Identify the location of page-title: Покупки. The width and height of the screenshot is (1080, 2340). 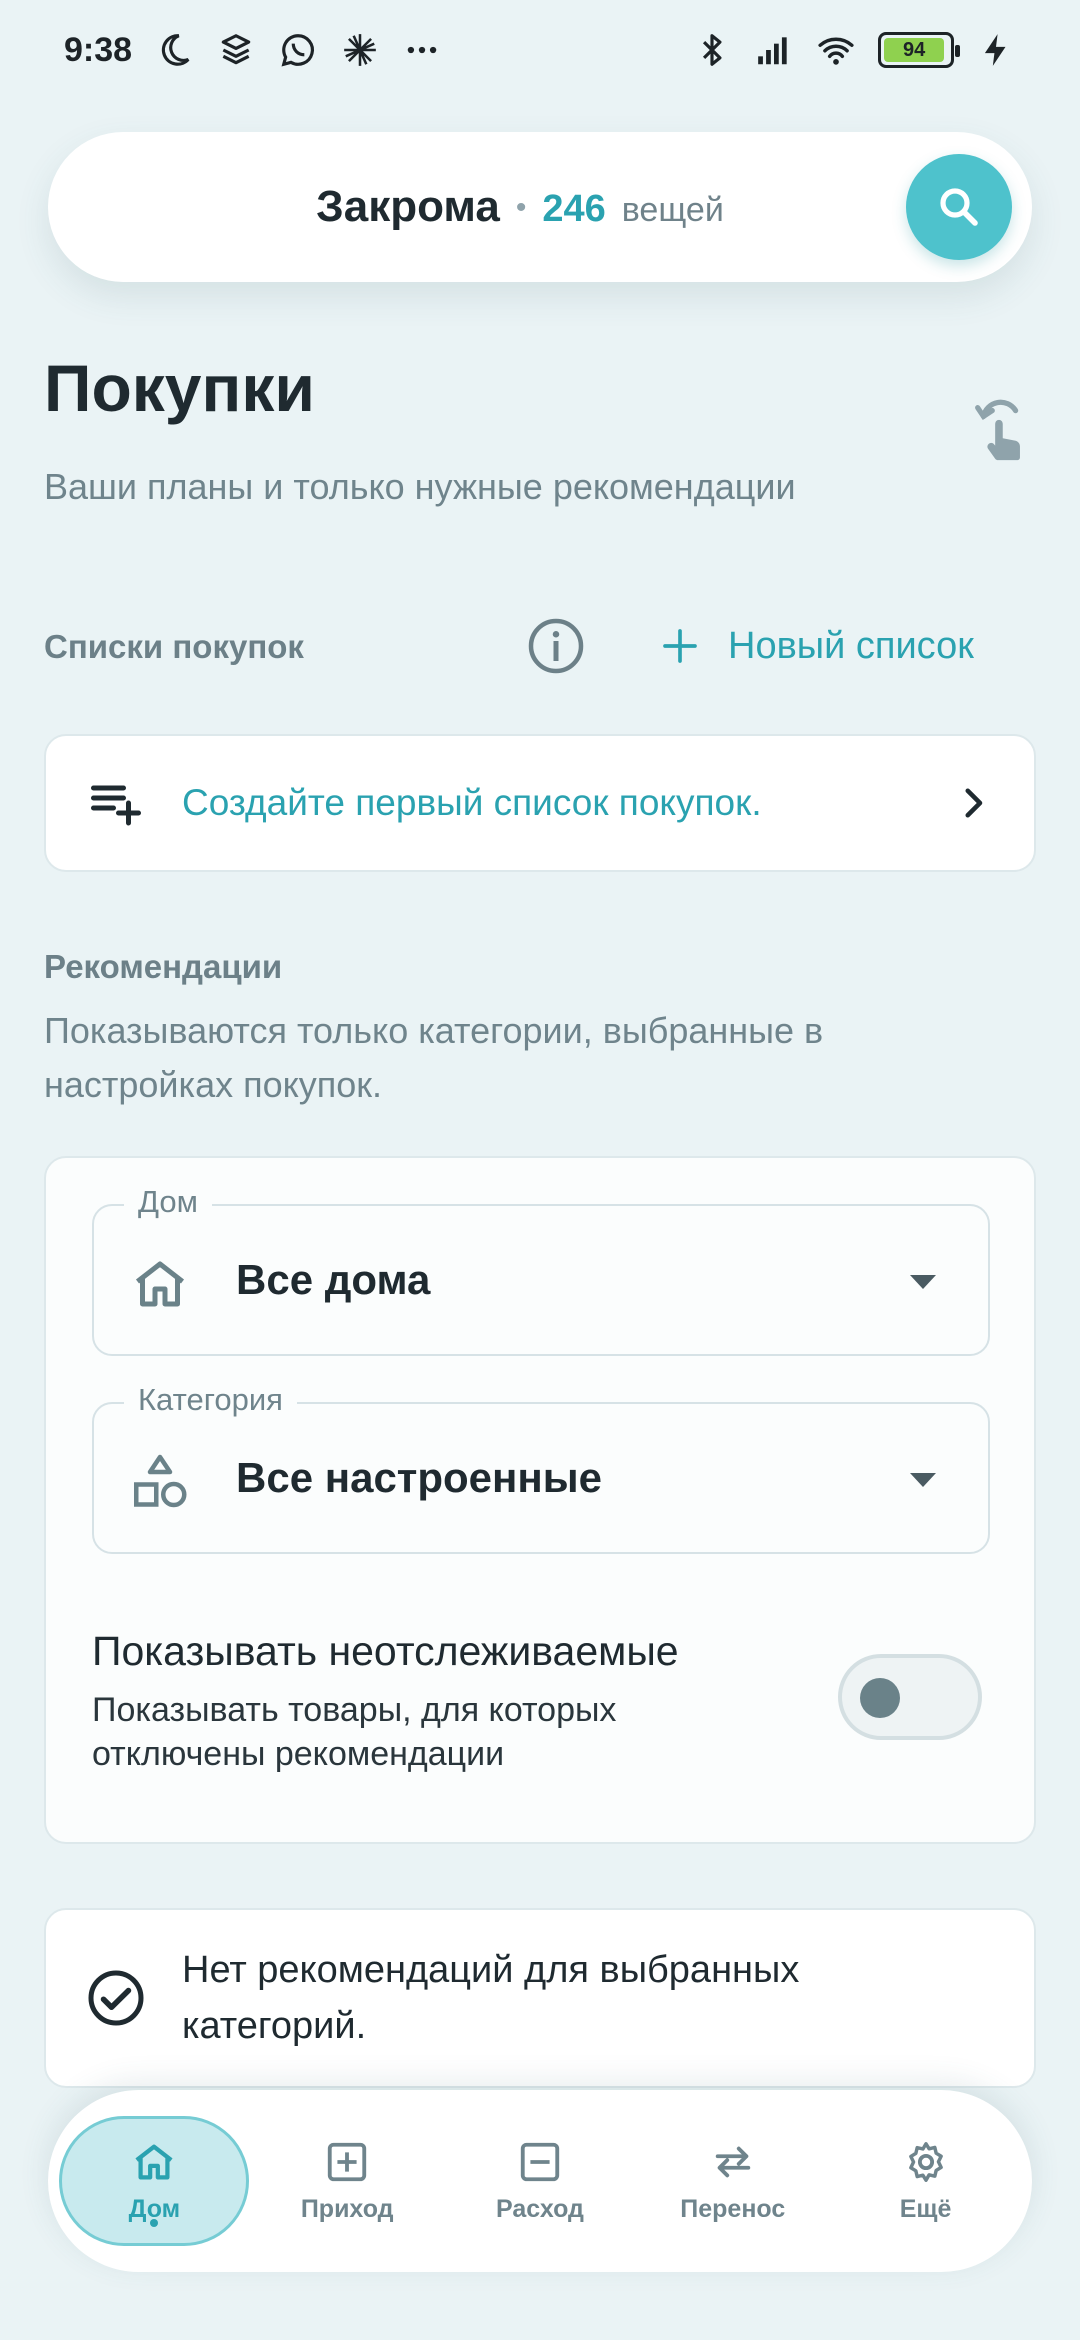
(179, 388).